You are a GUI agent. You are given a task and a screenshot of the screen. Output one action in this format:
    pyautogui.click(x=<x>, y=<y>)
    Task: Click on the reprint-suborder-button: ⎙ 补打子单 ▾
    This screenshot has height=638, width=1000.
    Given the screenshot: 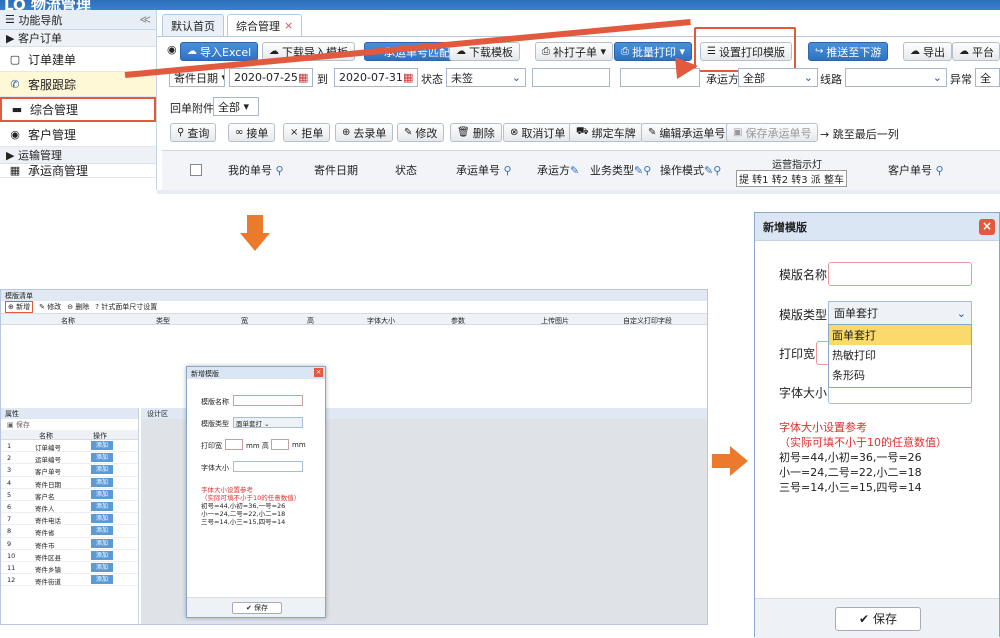 What is the action you would take?
    pyautogui.click(x=574, y=51)
    